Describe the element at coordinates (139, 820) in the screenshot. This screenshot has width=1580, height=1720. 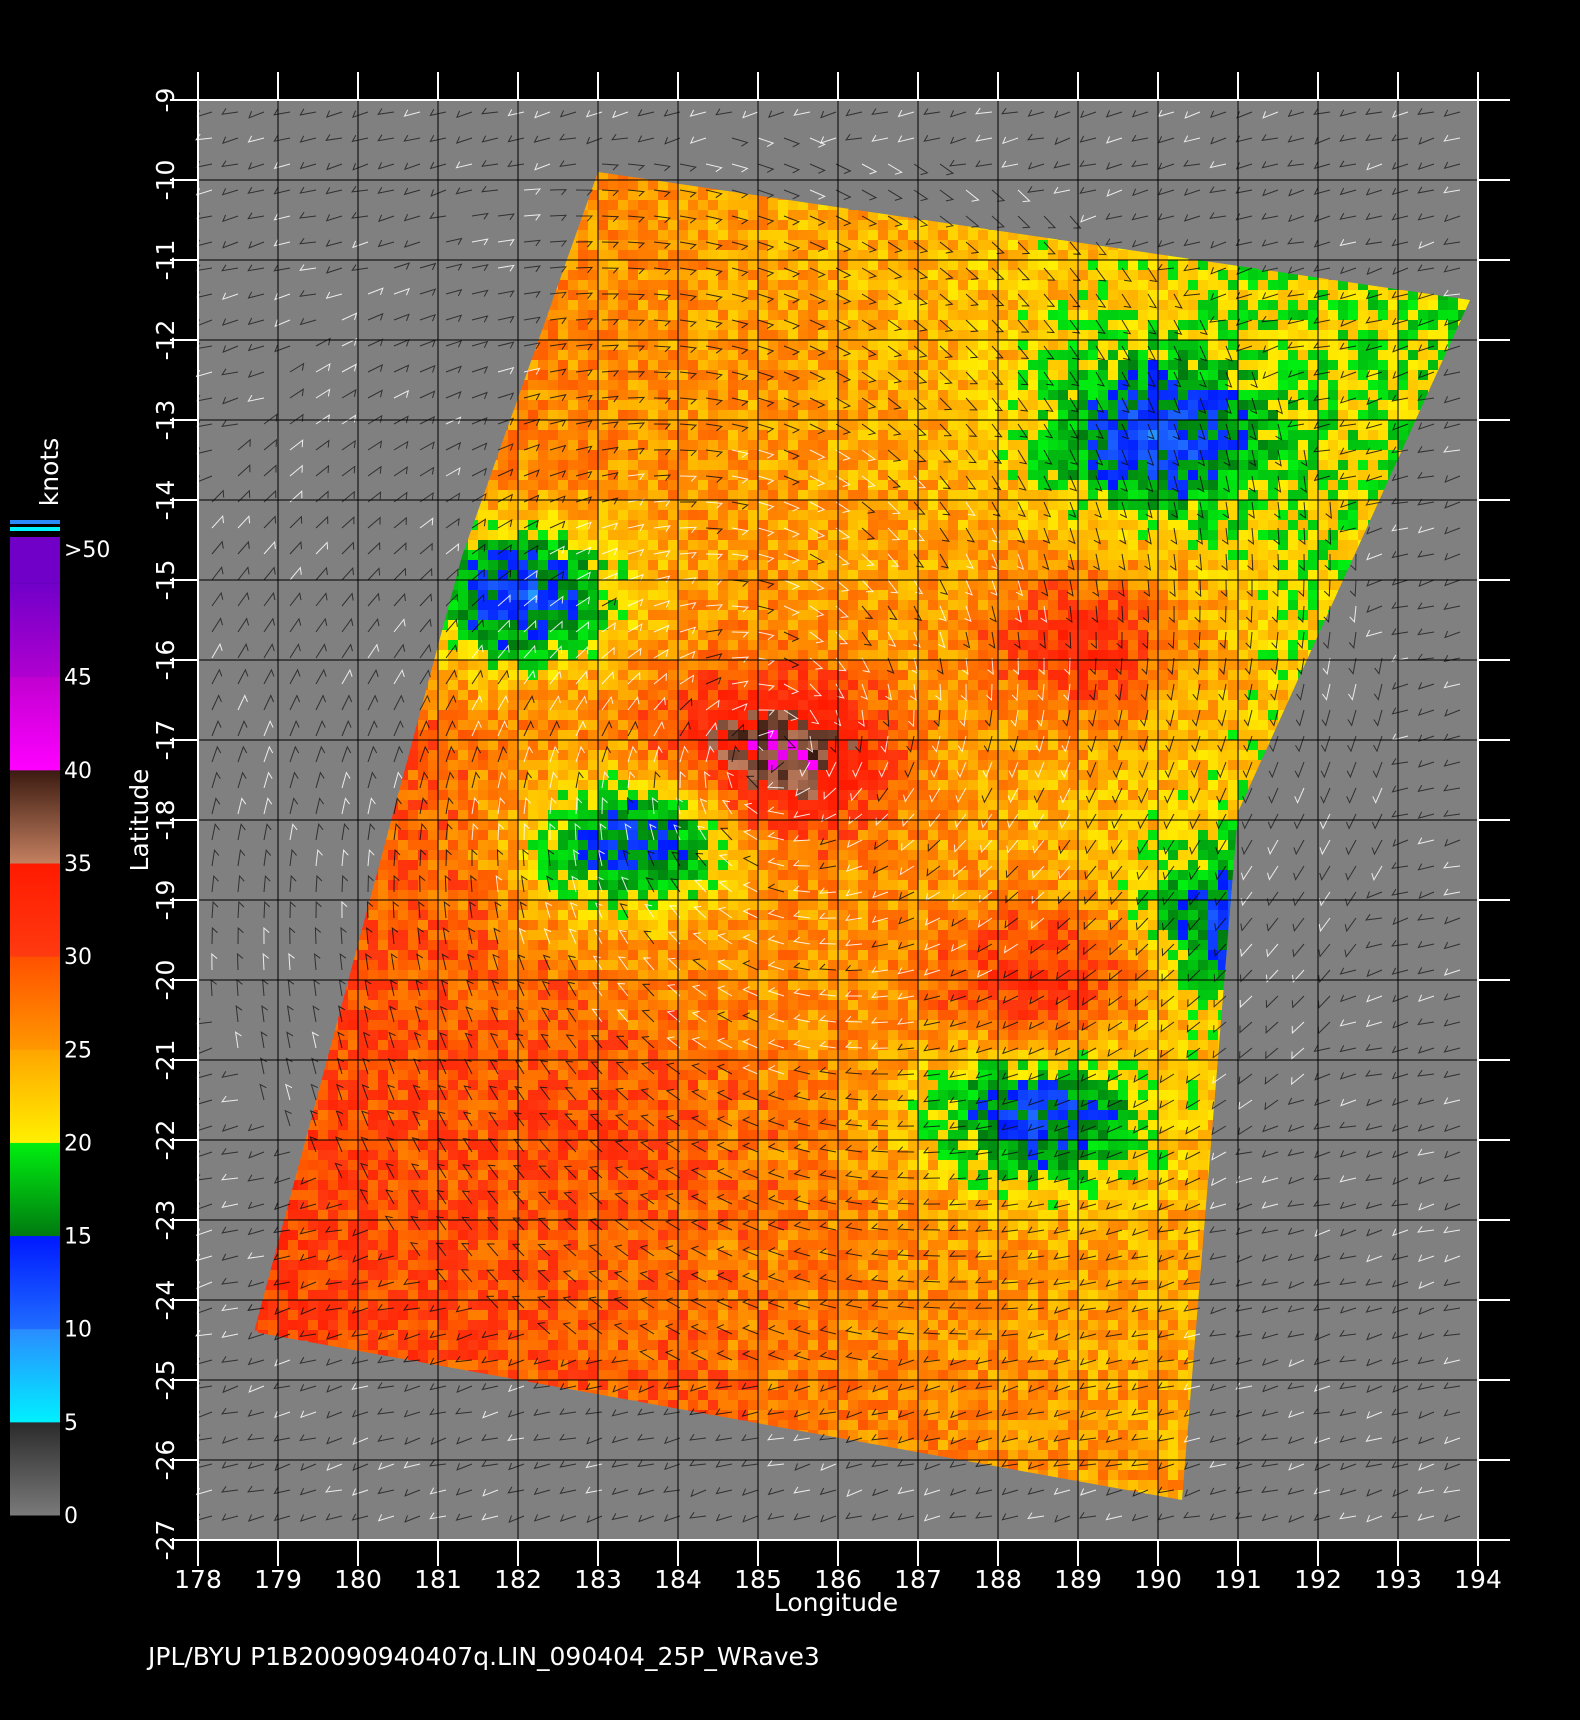
I see `y-axis-label: Latitude` at that location.